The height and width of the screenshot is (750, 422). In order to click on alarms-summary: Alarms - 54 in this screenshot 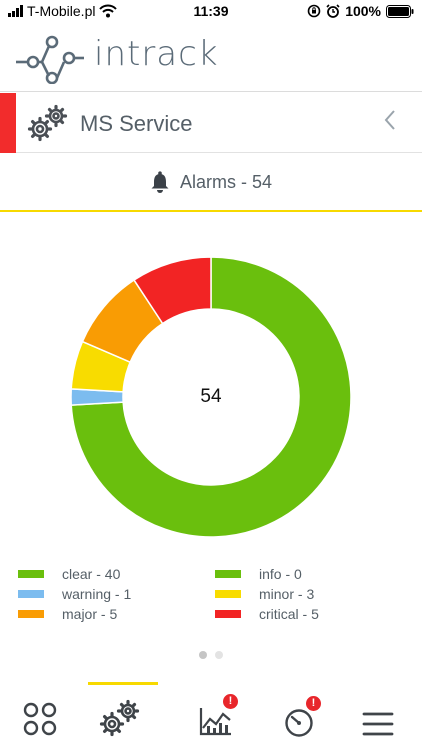, I will do `click(211, 183)`.